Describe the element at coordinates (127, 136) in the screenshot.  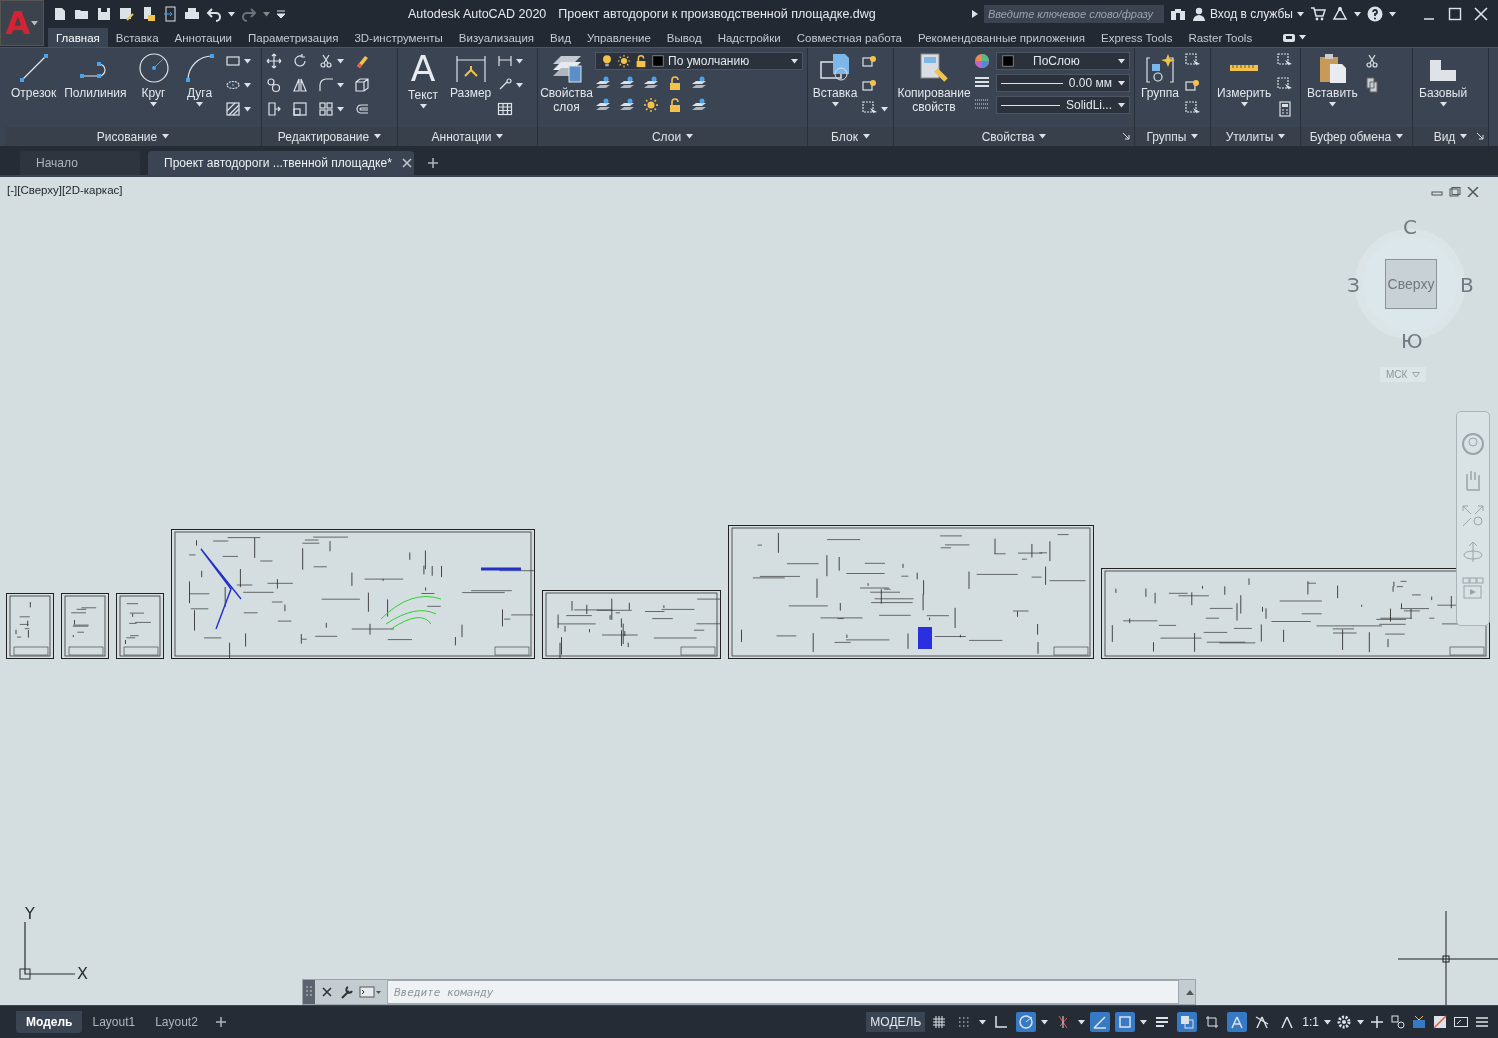
I see `panel-title: Рисование` at that location.